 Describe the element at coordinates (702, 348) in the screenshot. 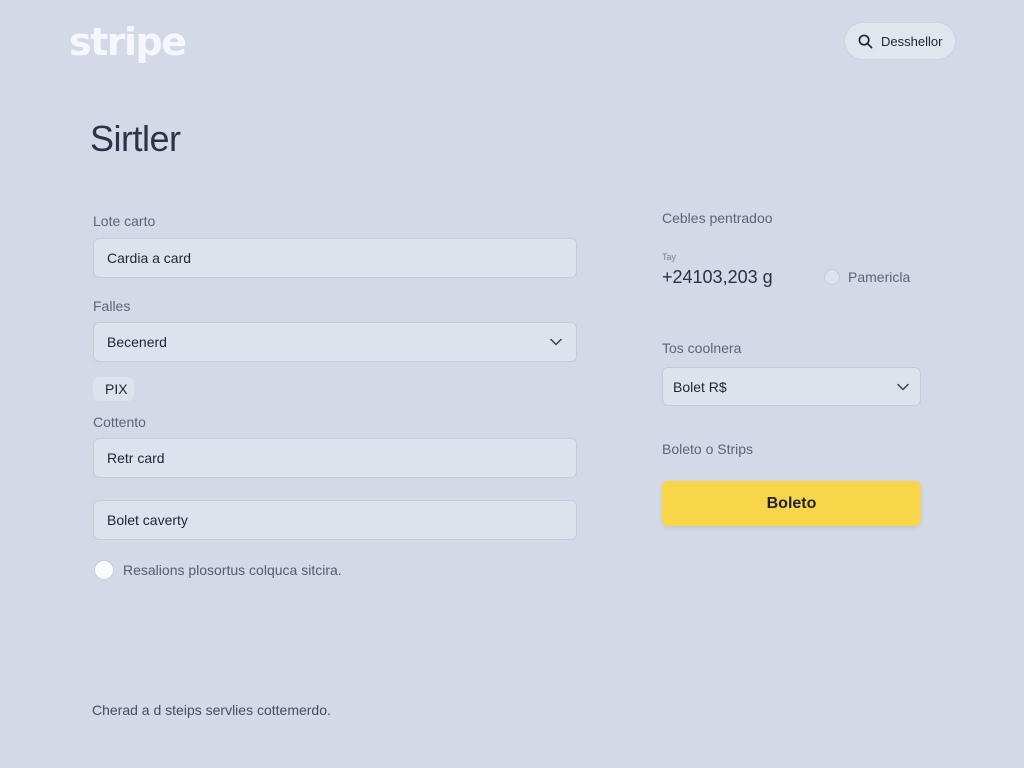

I see `select-field-label: Tos coolnera` at that location.